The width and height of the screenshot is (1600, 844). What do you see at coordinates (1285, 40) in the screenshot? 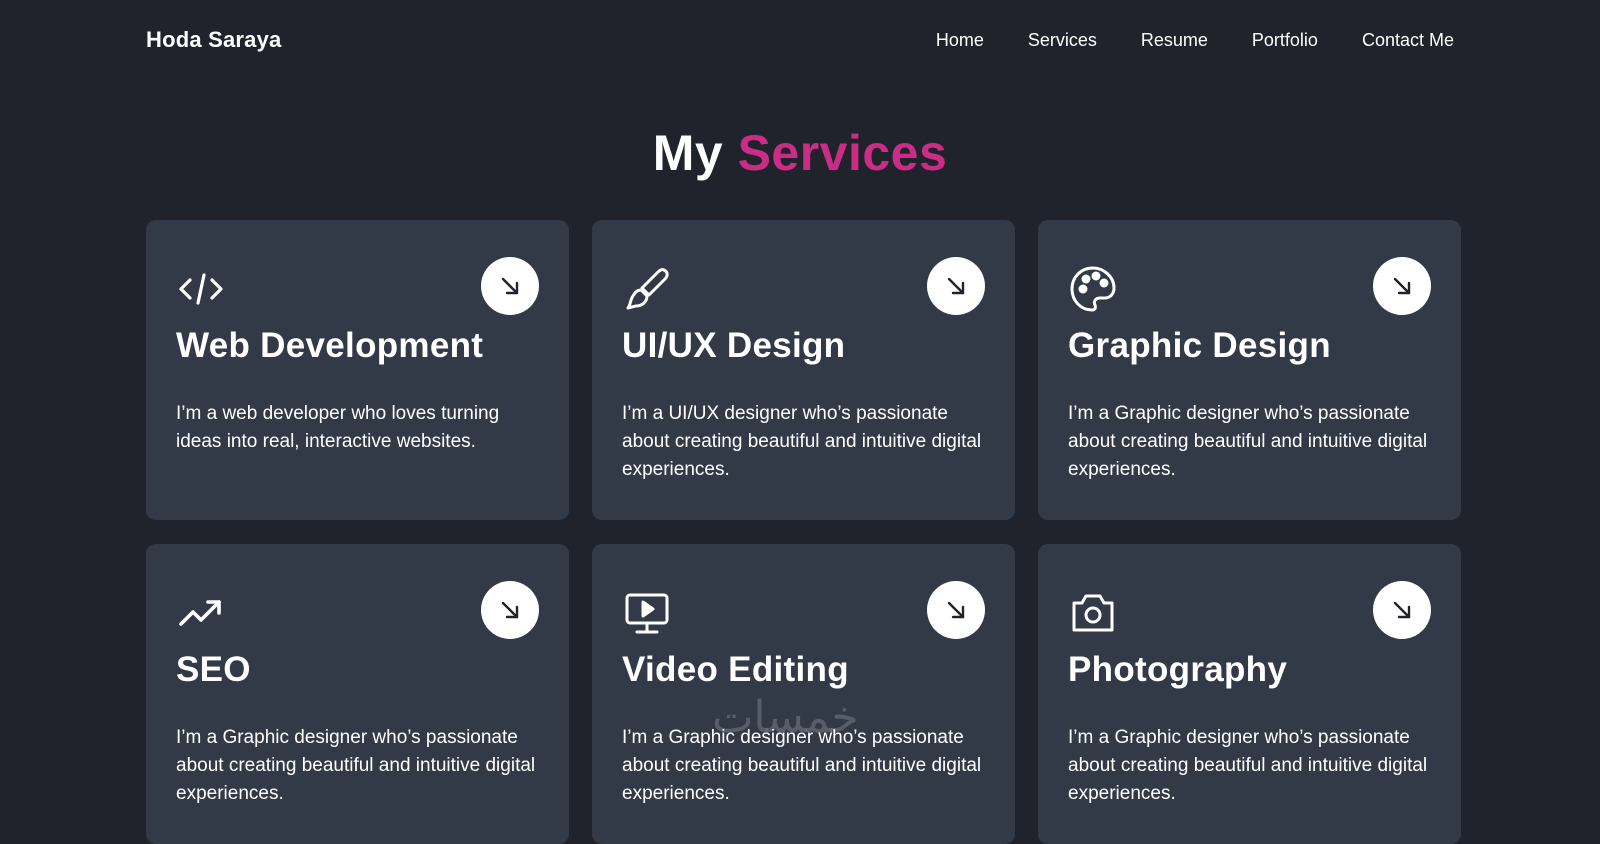
I see `nav-portfolio: Portfolio` at bounding box center [1285, 40].